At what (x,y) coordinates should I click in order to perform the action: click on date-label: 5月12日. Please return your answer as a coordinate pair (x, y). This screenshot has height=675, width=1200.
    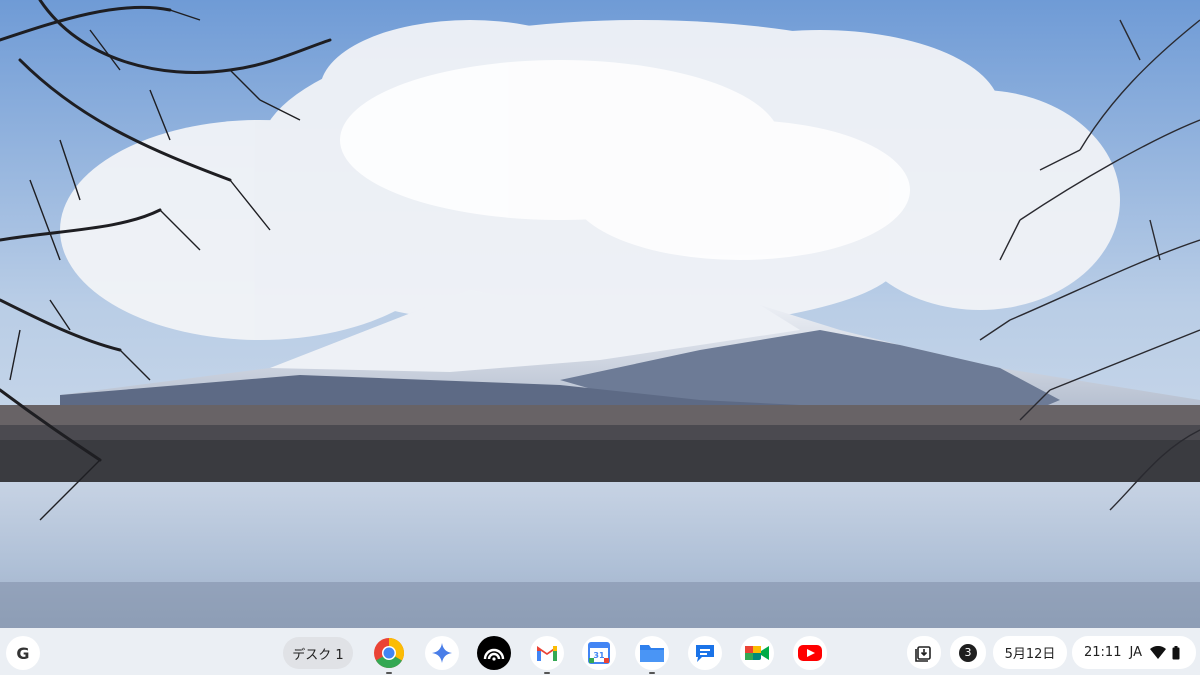
    Looking at the image, I should click on (1030, 654).